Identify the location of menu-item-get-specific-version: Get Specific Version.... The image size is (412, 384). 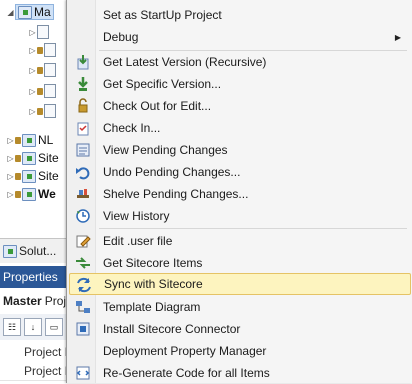
(240, 84).